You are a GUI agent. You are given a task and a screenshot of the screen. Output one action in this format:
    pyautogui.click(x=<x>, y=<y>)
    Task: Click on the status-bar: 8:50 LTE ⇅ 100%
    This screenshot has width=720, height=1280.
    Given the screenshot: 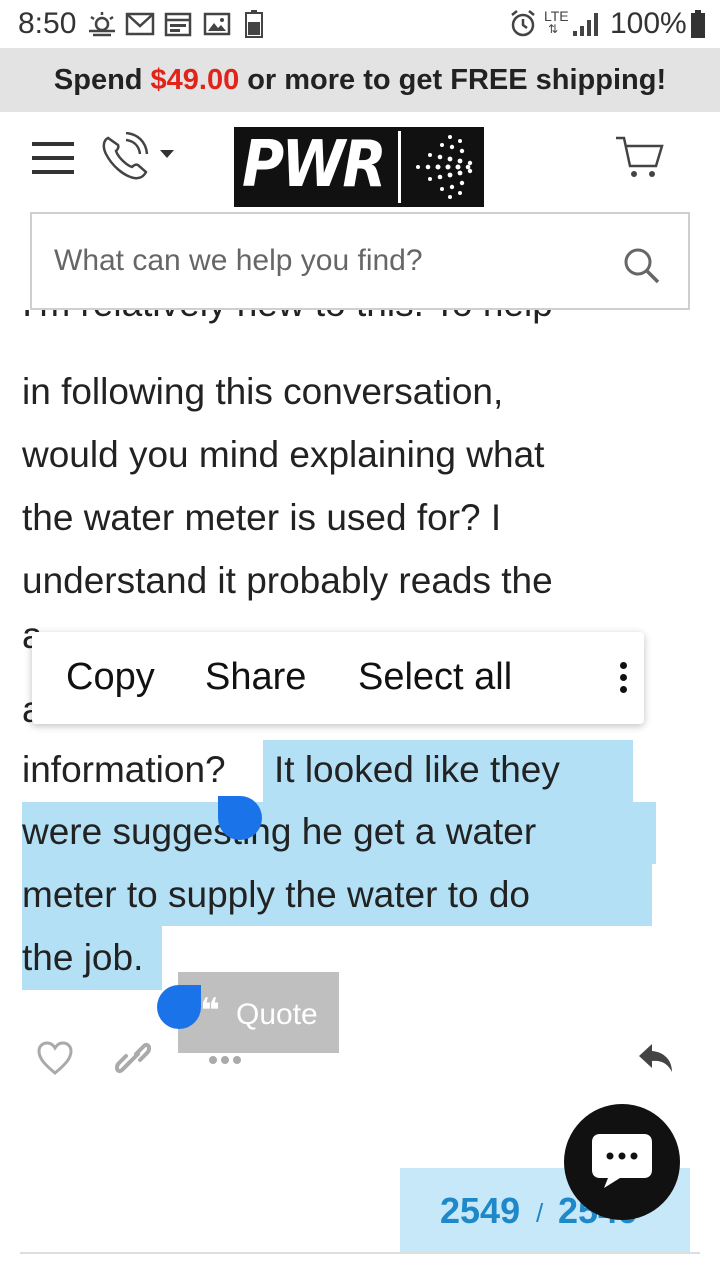 What is the action you would take?
    pyautogui.click(x=360, y=24)
    